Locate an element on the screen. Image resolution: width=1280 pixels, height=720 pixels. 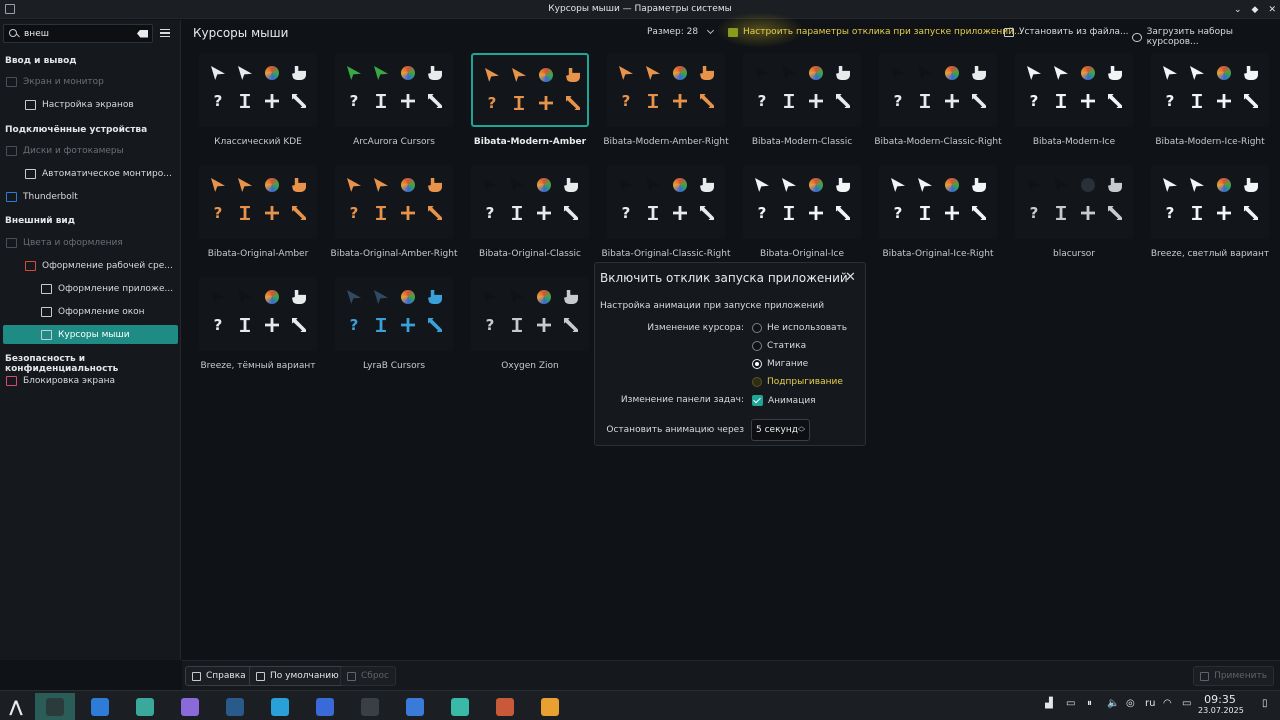
volume-icon: 🔈 is located at coordinates (1113, 703).